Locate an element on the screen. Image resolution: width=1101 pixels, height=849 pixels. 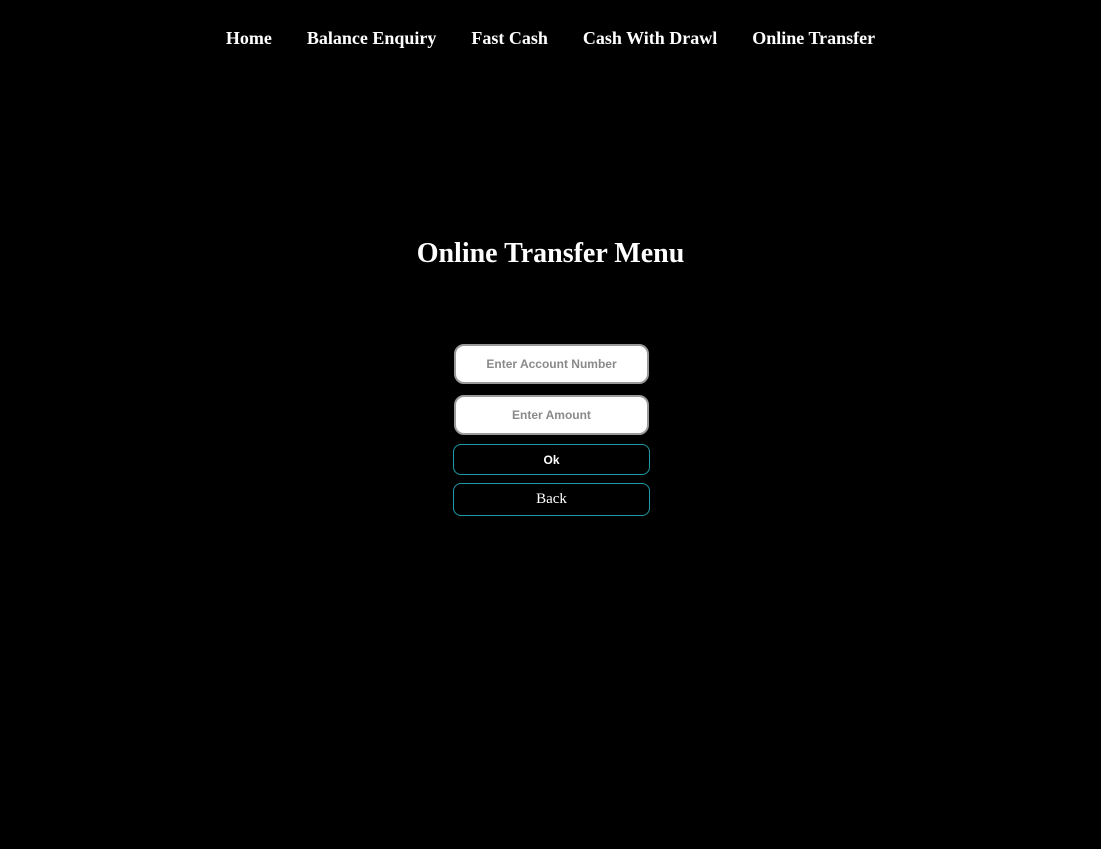
transfer-form: Ok Back is located at coordinates (551, 430).